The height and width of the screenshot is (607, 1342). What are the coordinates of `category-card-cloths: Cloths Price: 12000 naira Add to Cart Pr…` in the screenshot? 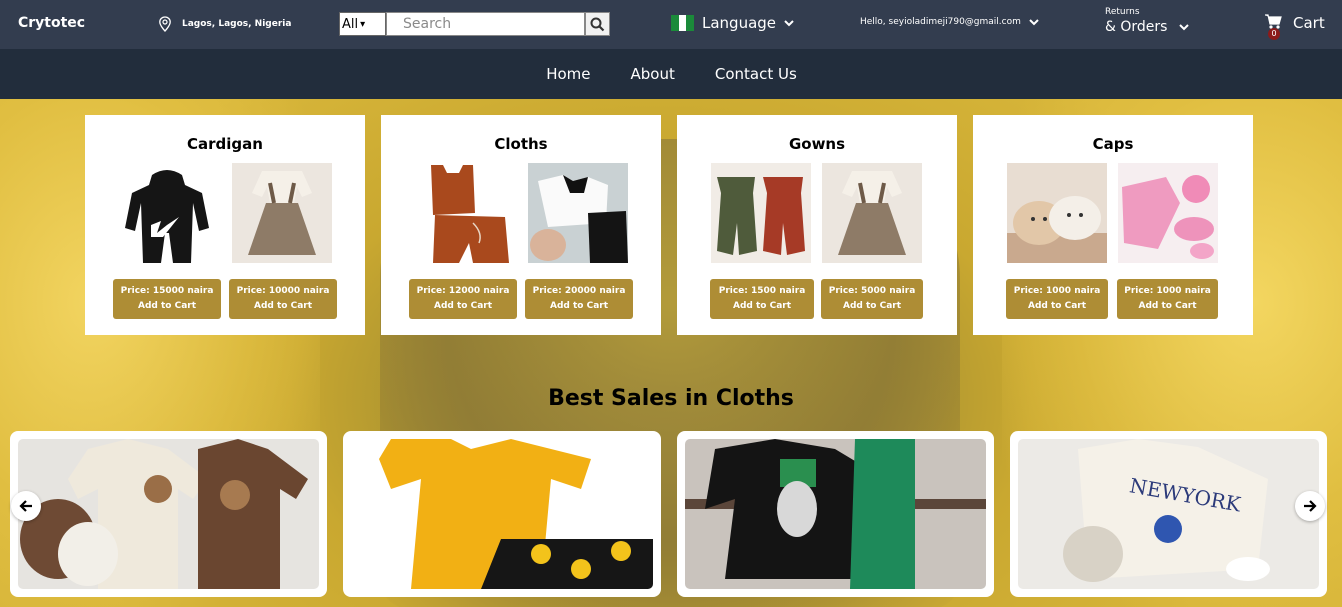 It's located at (521, 225).